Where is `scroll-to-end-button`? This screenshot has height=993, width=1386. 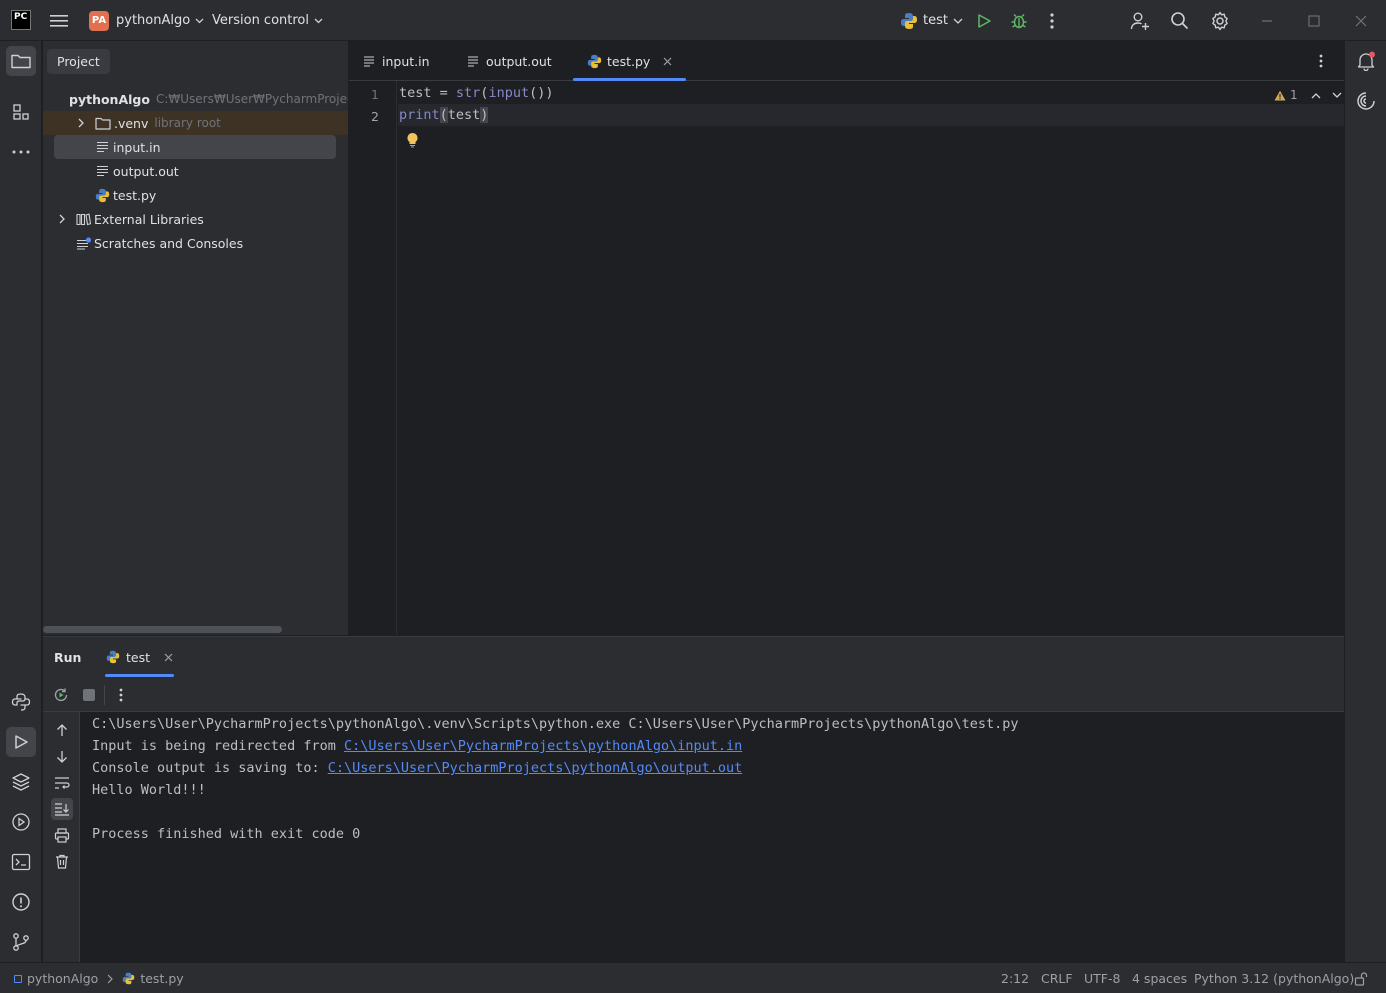 scroll-to-end-button is located at coordinates (62, 809).